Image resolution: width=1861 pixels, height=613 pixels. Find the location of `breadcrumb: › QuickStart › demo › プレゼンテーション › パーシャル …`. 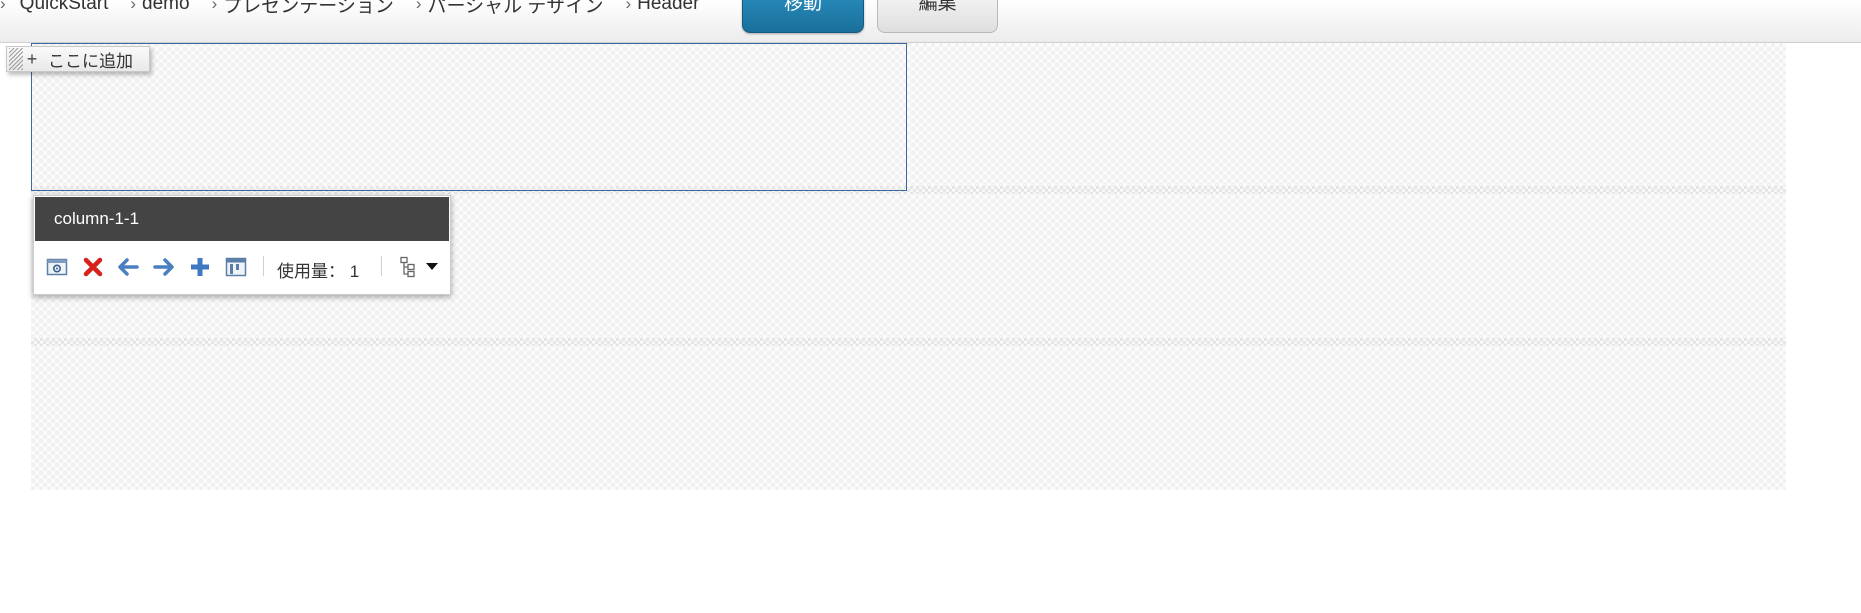

breadcrumb: › QuickStart › demo › プレゼンテーション › パーシャル … is located at coordinates (360, 9).